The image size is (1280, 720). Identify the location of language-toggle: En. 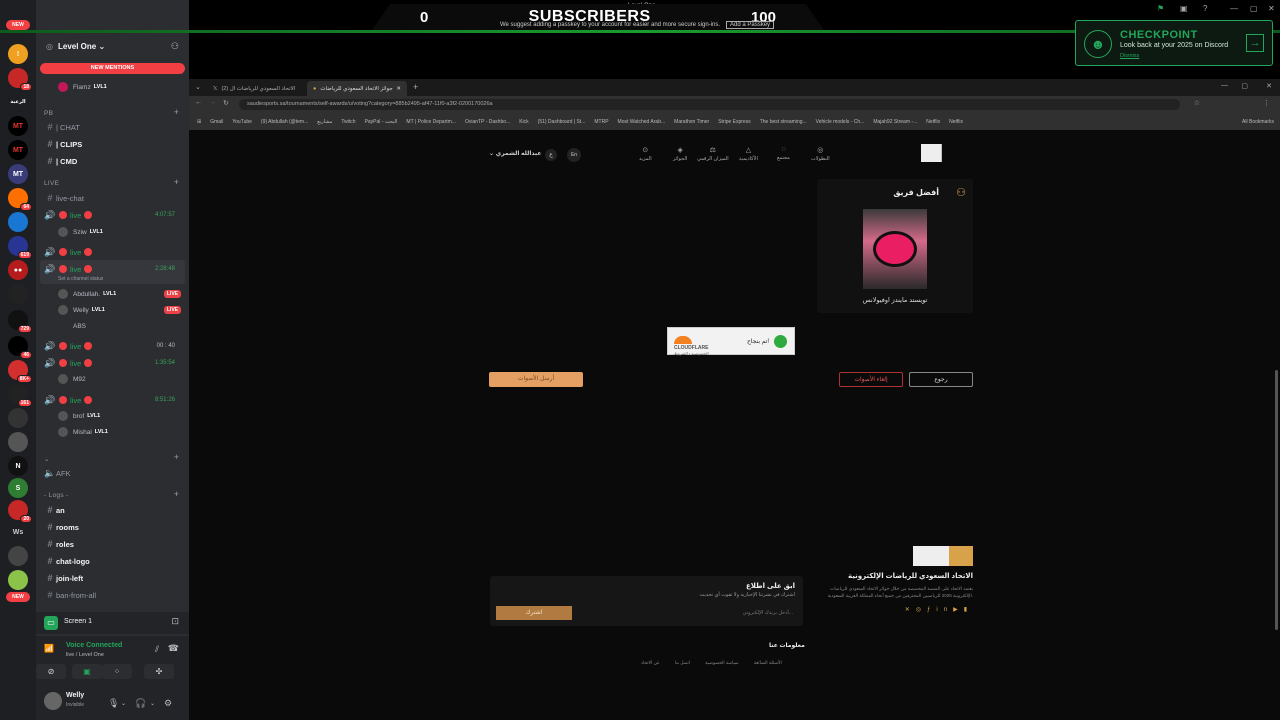
(574, 155).